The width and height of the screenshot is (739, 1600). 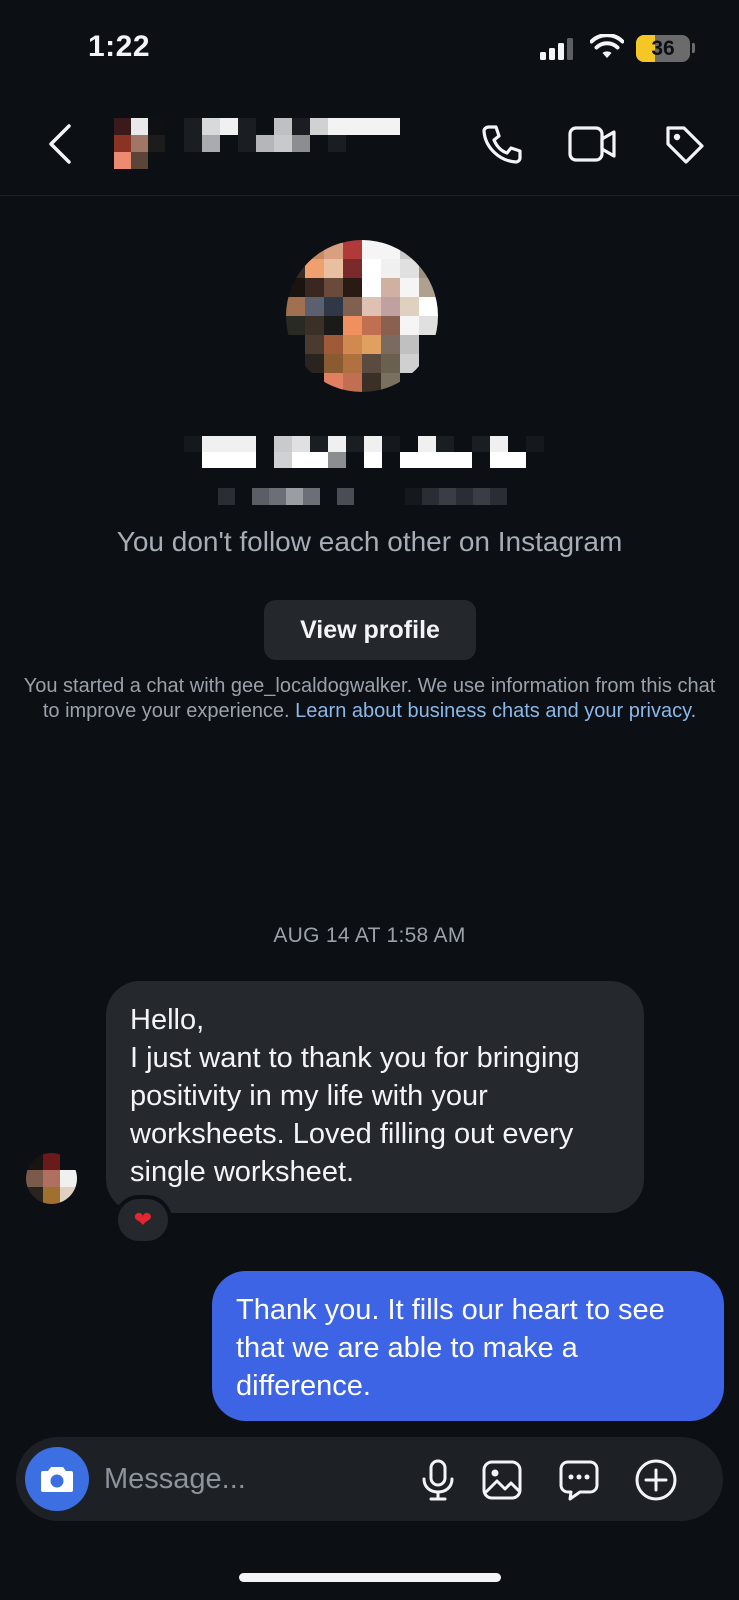 I want to click on wifi-icon, so click(x=607, y=46).